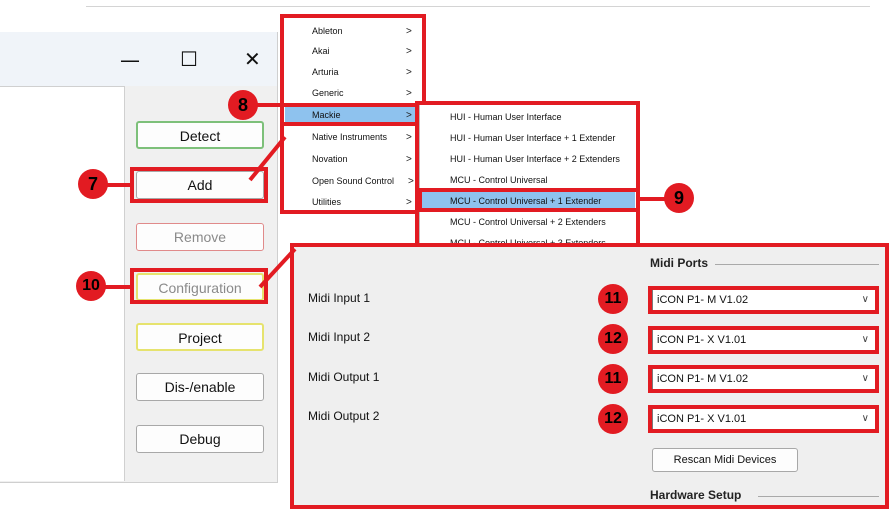 The width and height of the screenshot is (889, 509). What do you see at coordinates (93, 184) in the screenshot?
I see `badge-7: 7` at bounding box center [93, 184].